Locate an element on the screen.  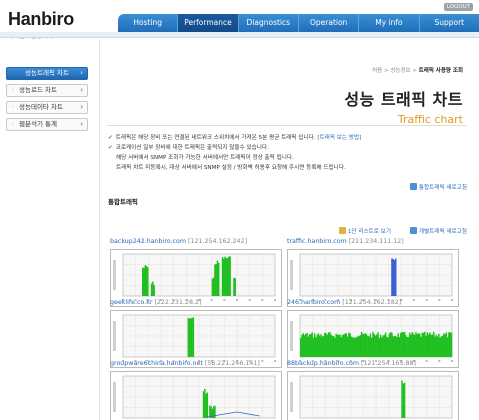
tab-support: Support is located at coordinates (448, 23).